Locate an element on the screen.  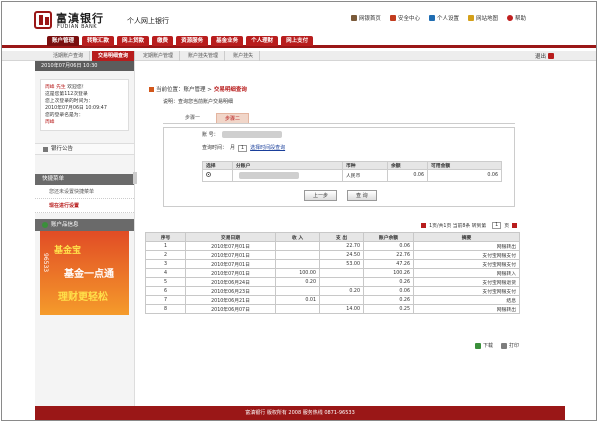
top-link-help: 帮助 is located at coordinates (516, 18).